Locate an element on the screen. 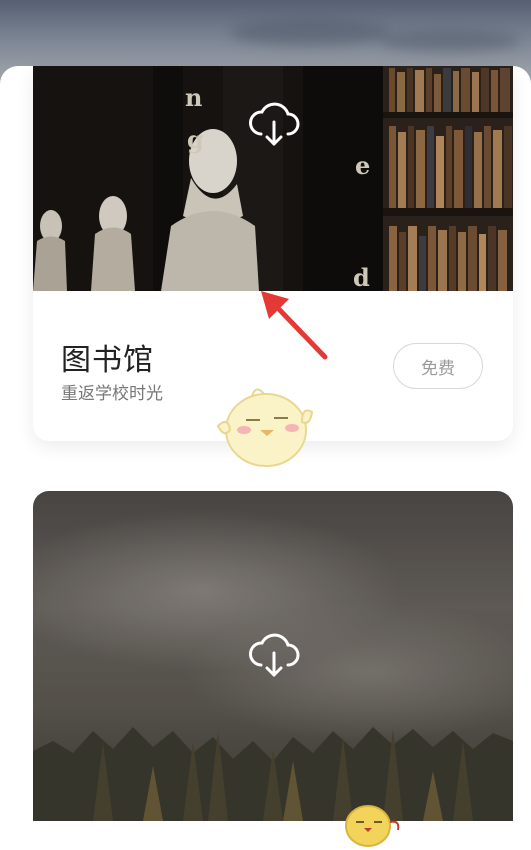  free-button: 免费 is located at coordinates (438, 366).